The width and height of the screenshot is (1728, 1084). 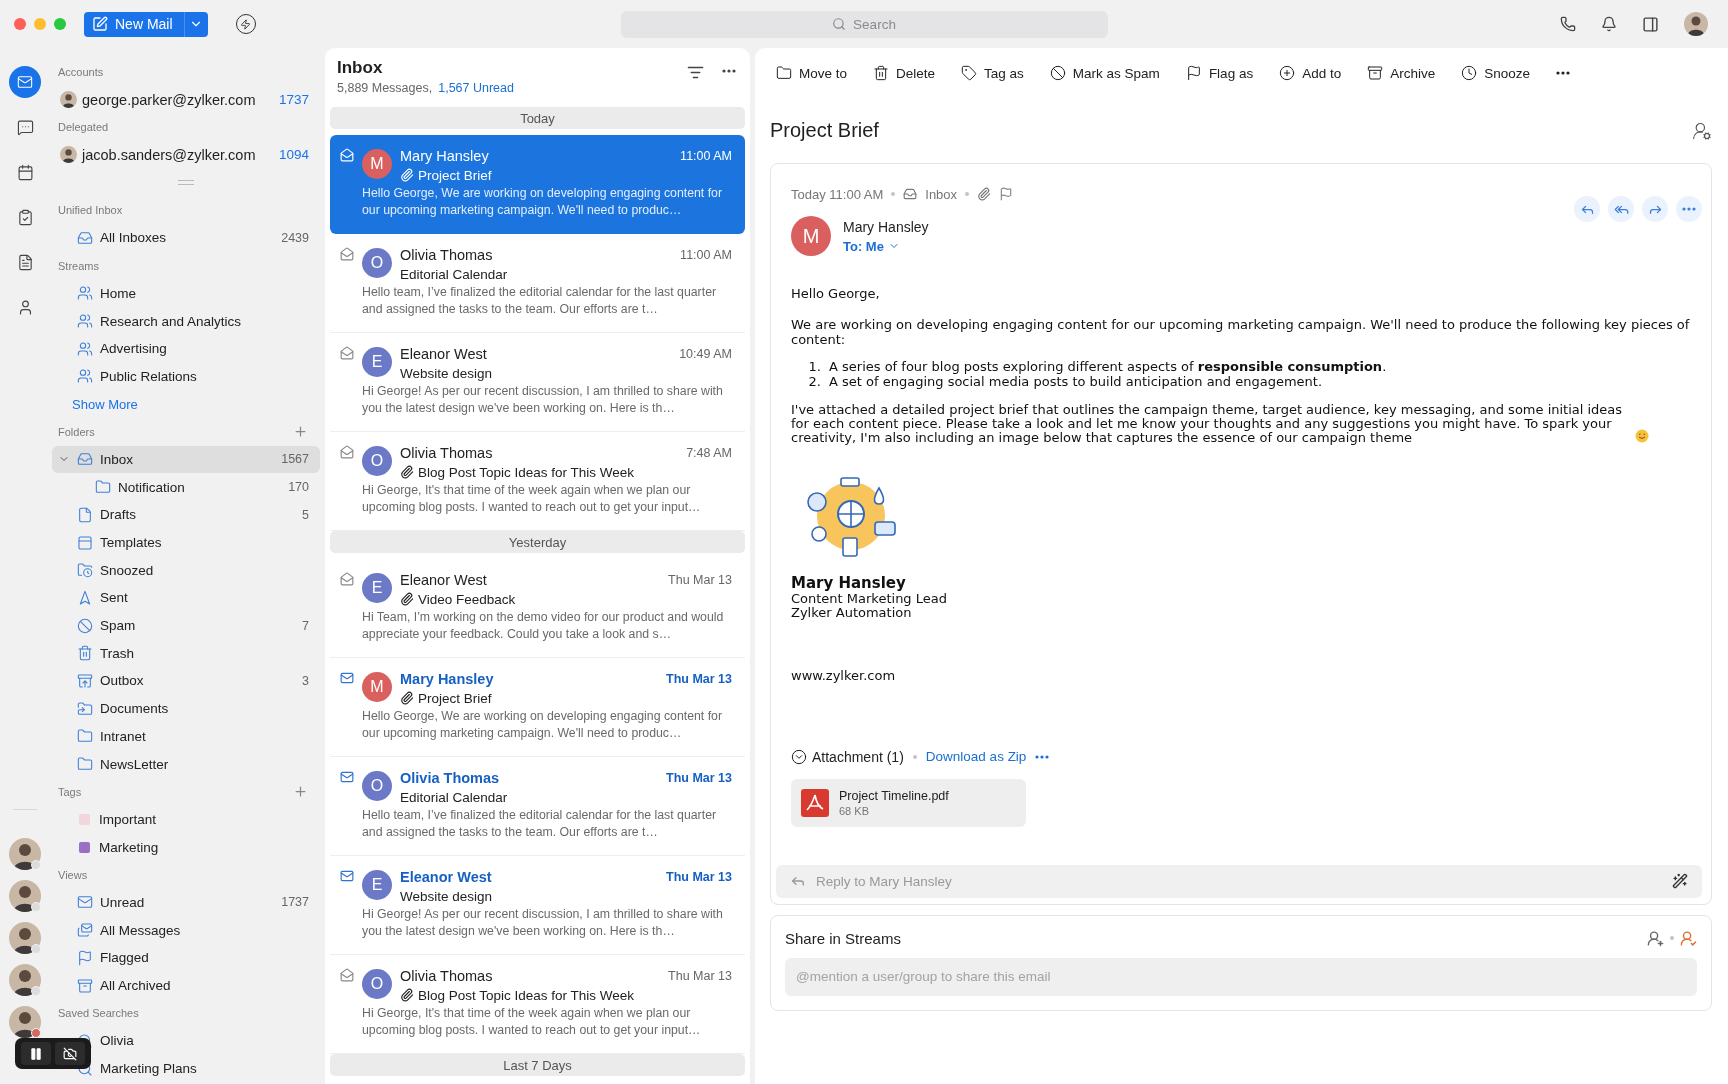 What do you see at coordinates (1310, 73) in the screenshot?
I see `toolbar-button: Add to` at bounding box center [1310, 73].